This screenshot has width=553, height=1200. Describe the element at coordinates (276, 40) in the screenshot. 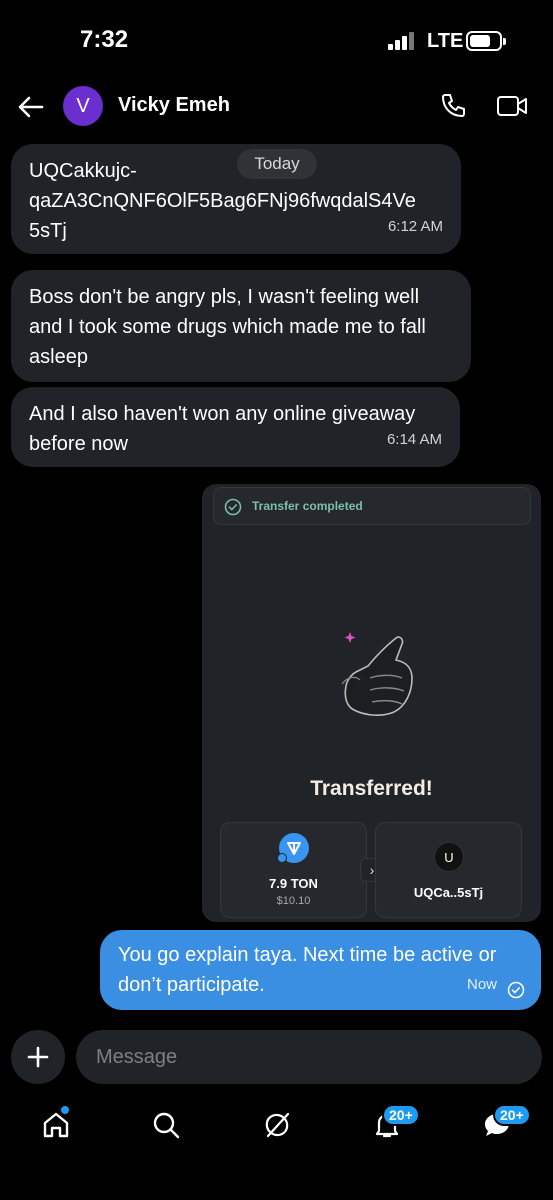

I see `status-bar: 7:32 LTE` at that location.